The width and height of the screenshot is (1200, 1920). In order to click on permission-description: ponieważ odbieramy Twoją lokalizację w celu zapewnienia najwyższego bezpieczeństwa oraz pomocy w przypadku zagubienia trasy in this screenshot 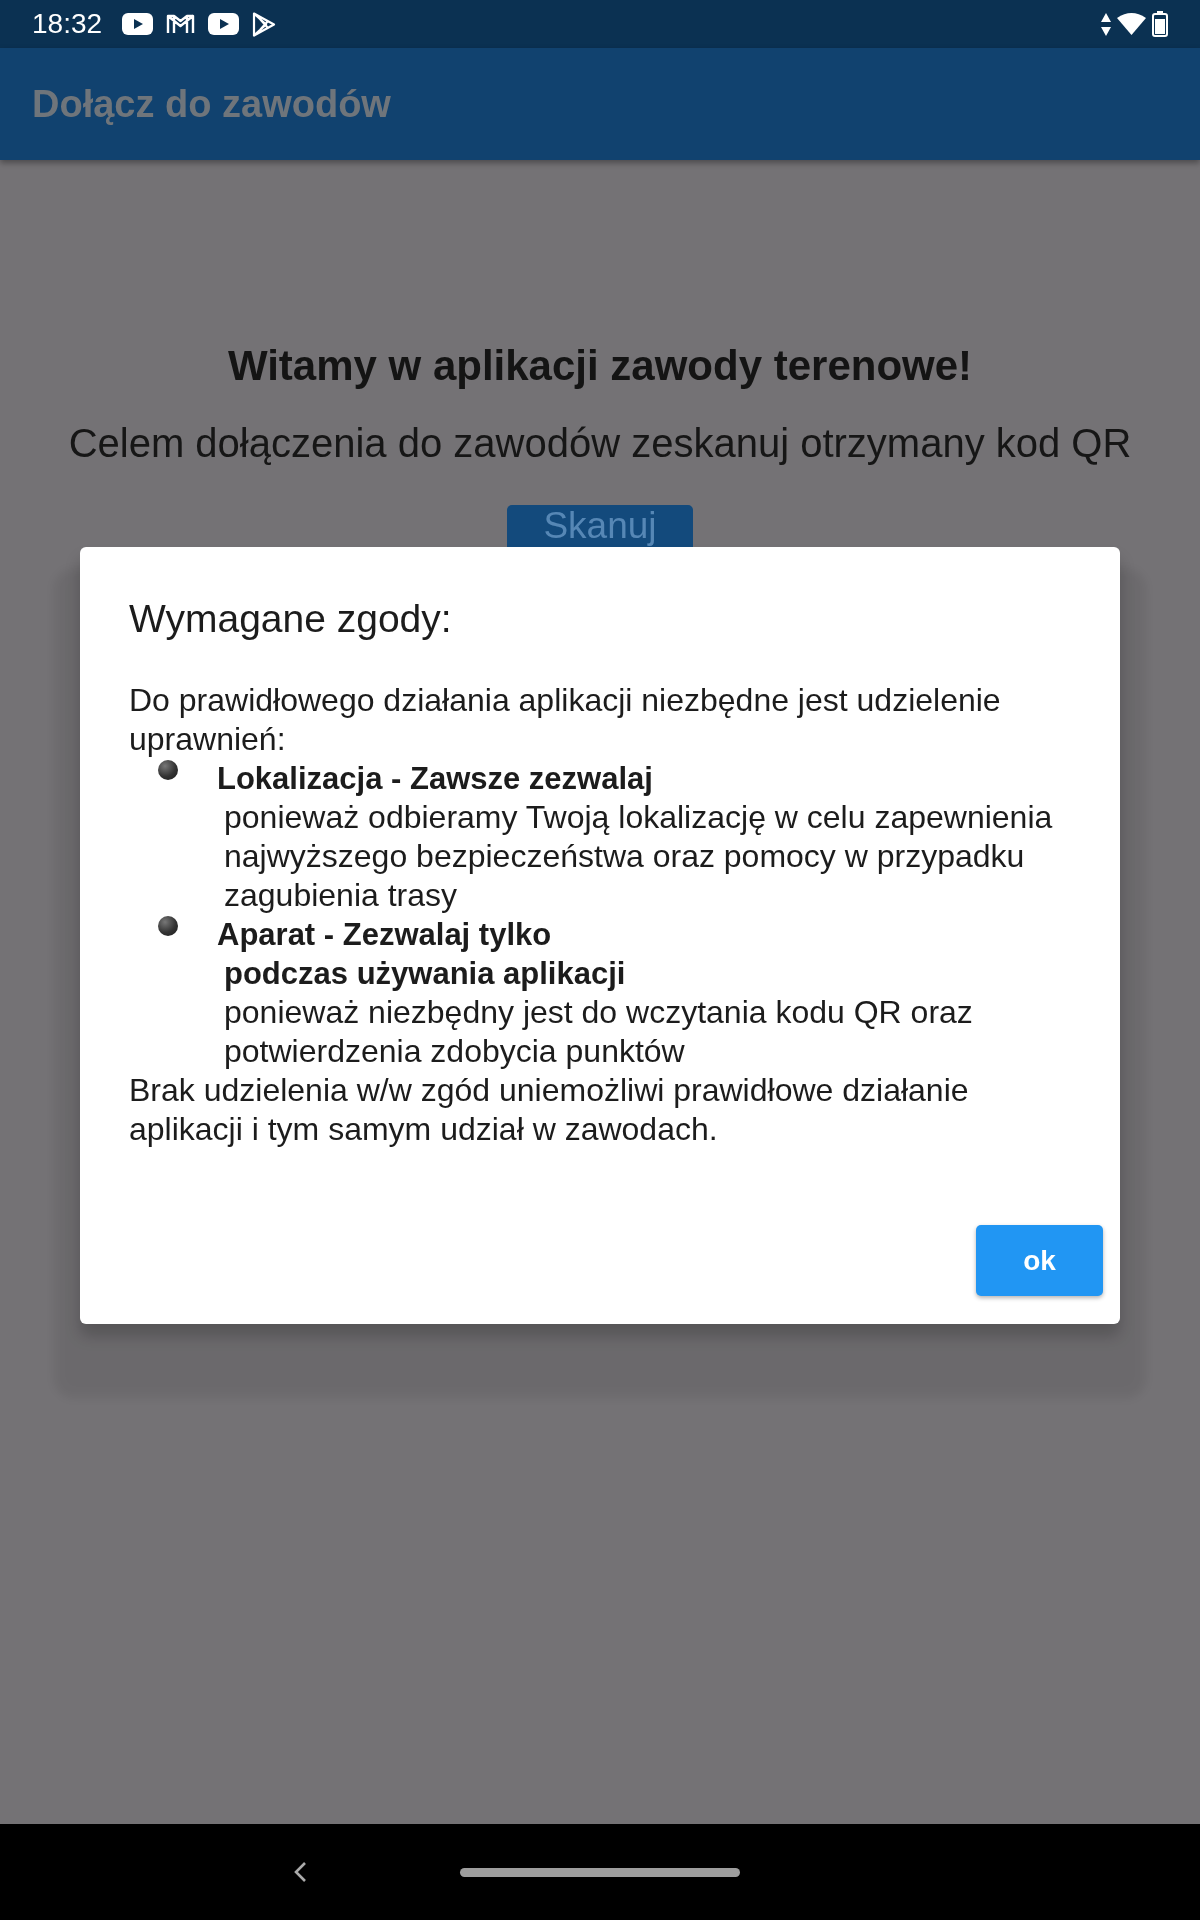, I will do `click(638, 856)`.